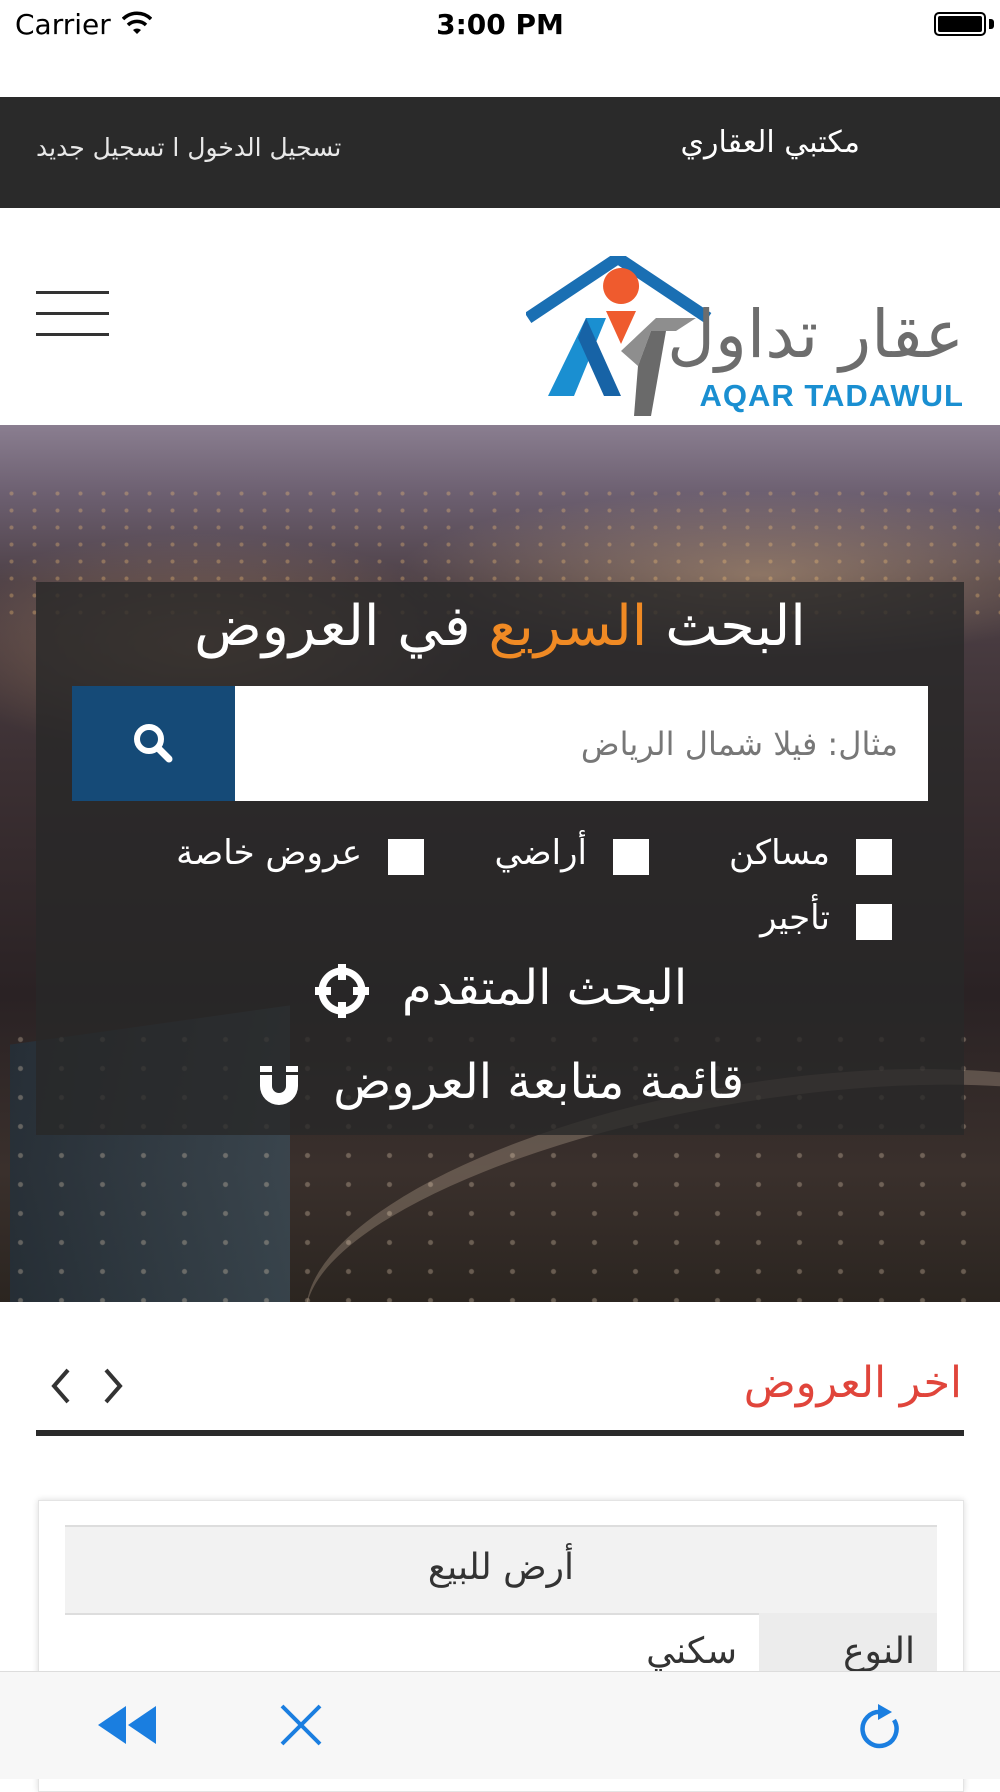 This screenshot has width=1000, height=1792. I want to click on logo-arabic-text: عقار تداول, so click(815, 334).